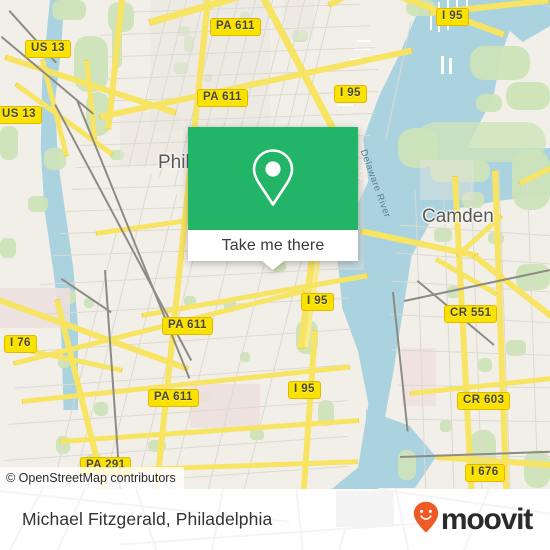 Image resolution: width=550 pixels, height=550 pixels. I want to click on take-me-there-button: Take me there, so click(273, 245).